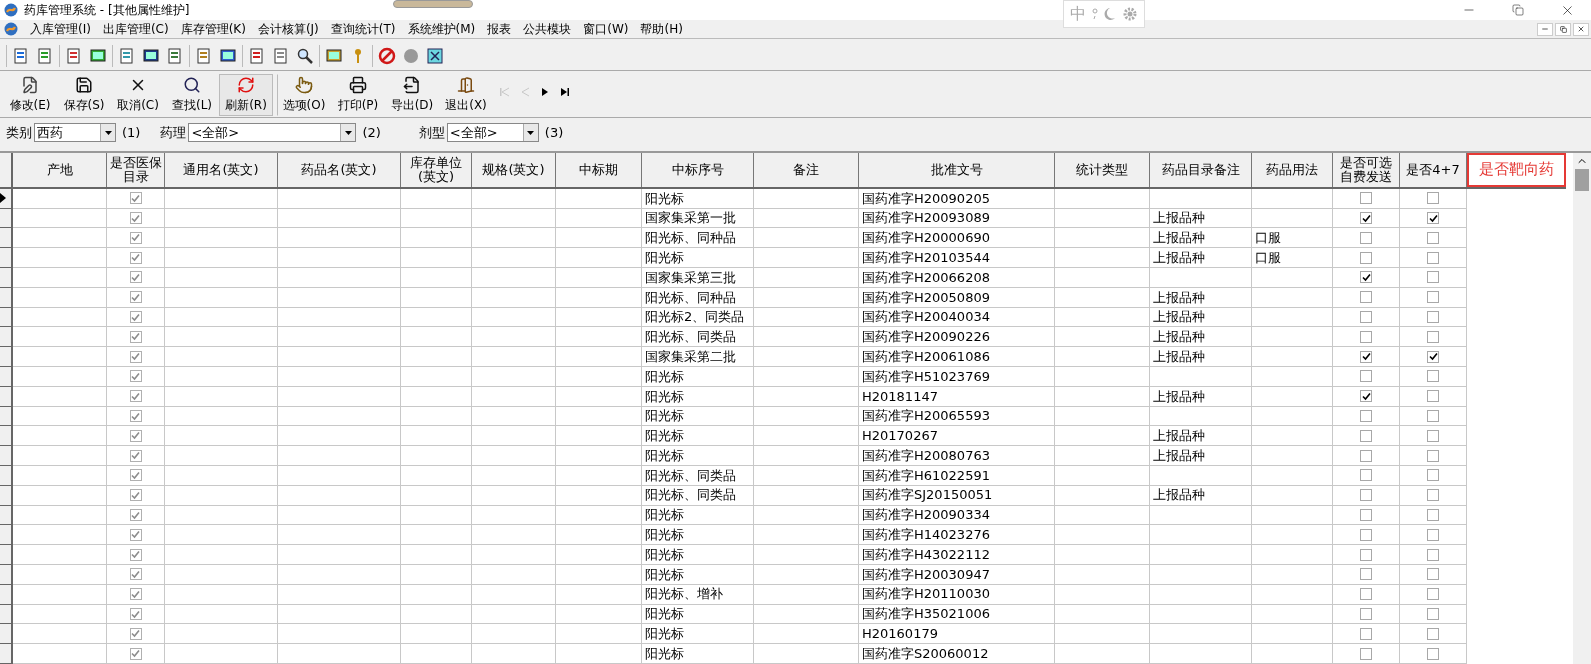  What do you see at coordinates (435, 55) in the screenshot?
I see `close-box-icon` at bounding box center [435, 55].